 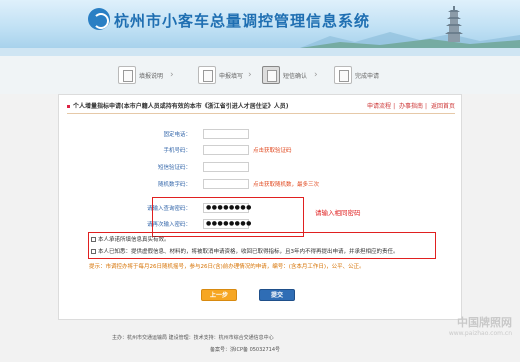 I want to click on header-links: 申请流程 | 办事指南 | 返回首页, so click(x=411, y=106).